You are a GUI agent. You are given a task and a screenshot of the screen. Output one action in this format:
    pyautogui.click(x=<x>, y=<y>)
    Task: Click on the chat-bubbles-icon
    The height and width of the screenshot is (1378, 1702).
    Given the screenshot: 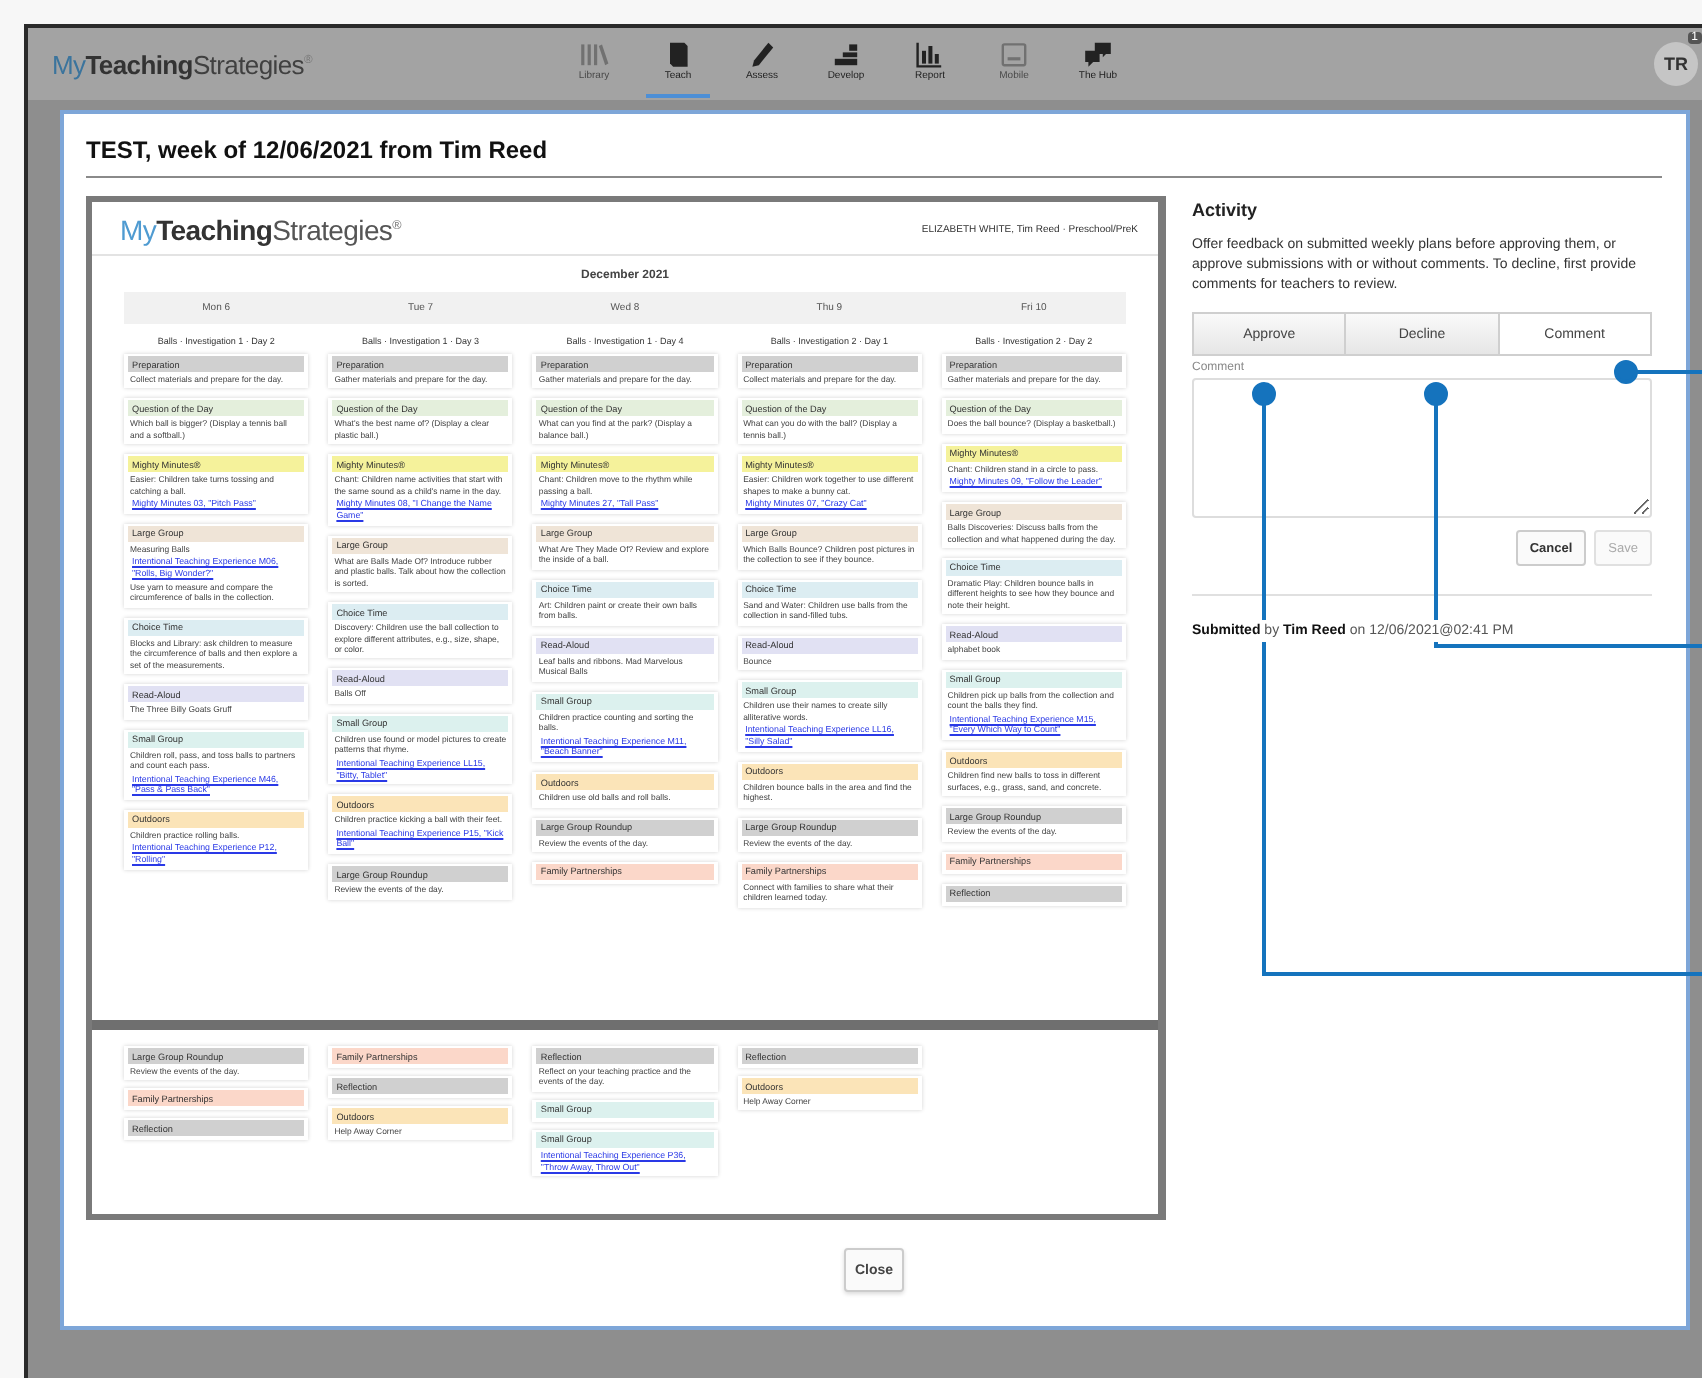 What is the action you would take?
    pyautogui.click(x=1098, y=54)
    